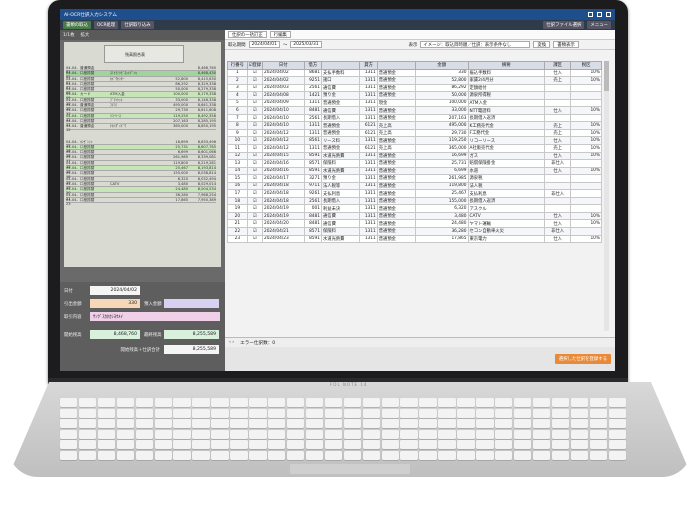  What do you see at coordinates (313, 88) in the screenshot?
I see `table-cell: 2561` at bounding box center [313, 88].